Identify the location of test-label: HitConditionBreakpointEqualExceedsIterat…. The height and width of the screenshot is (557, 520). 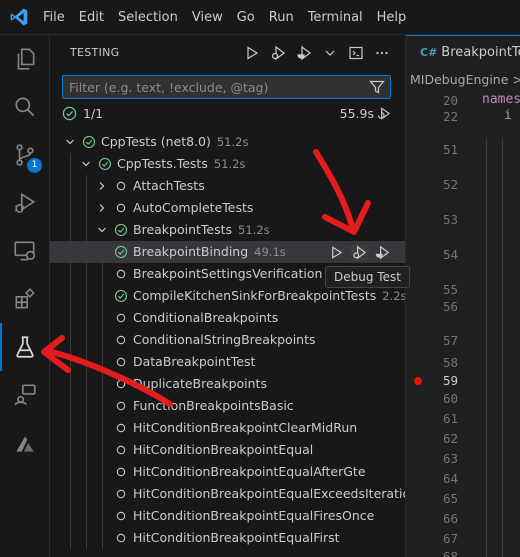
(279, 494).